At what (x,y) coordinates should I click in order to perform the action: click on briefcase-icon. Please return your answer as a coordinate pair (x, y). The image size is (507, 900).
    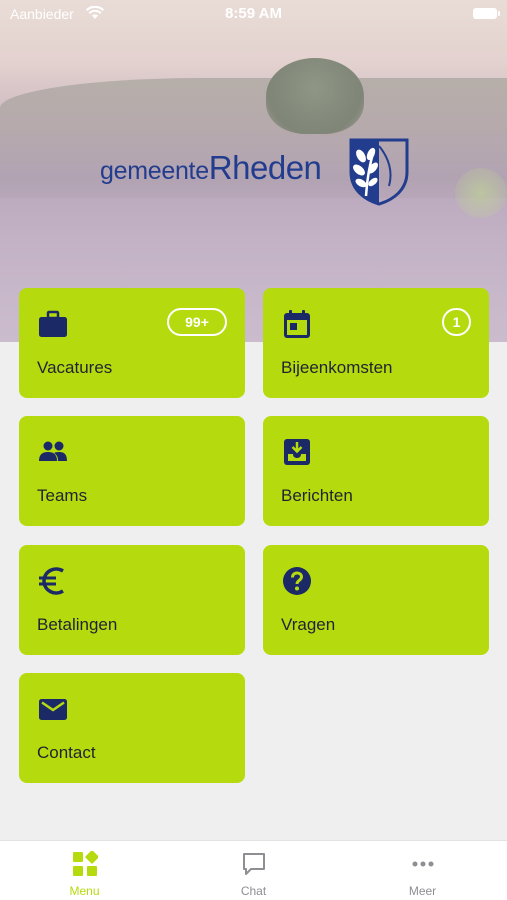
    Looking at the image, I should click on (53, 323).